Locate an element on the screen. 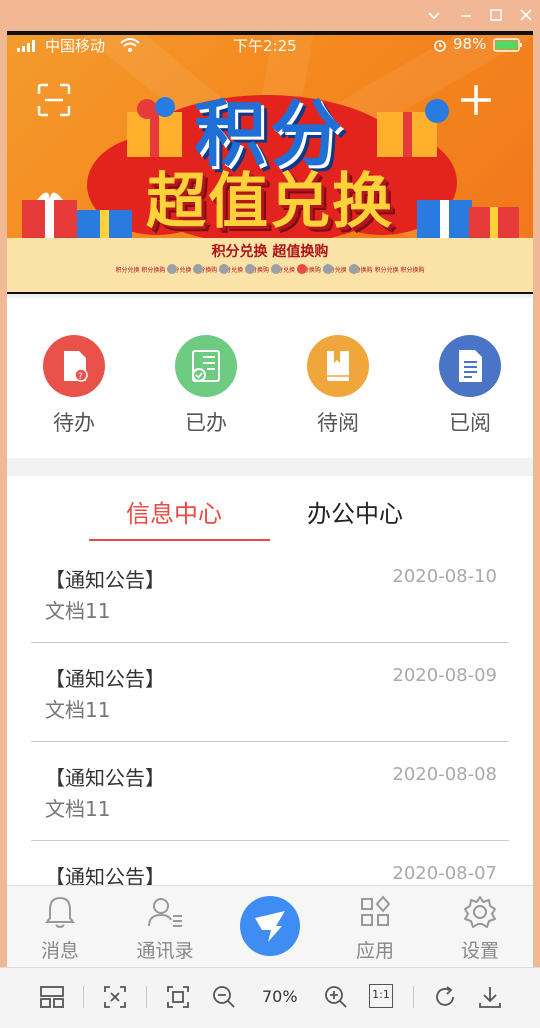 The height and width of the screenshot is (1028, 540). fullscreen-icon is located at coordinates (178, 997).